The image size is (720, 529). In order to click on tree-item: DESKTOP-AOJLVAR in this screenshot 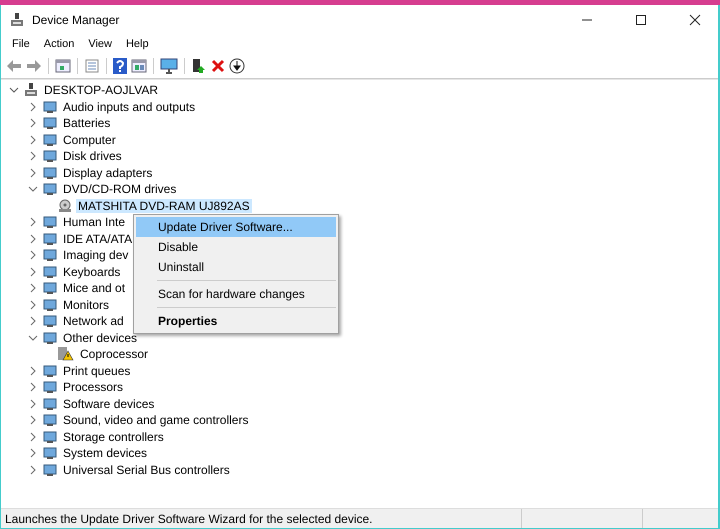, I will do `click(101, 90)`.